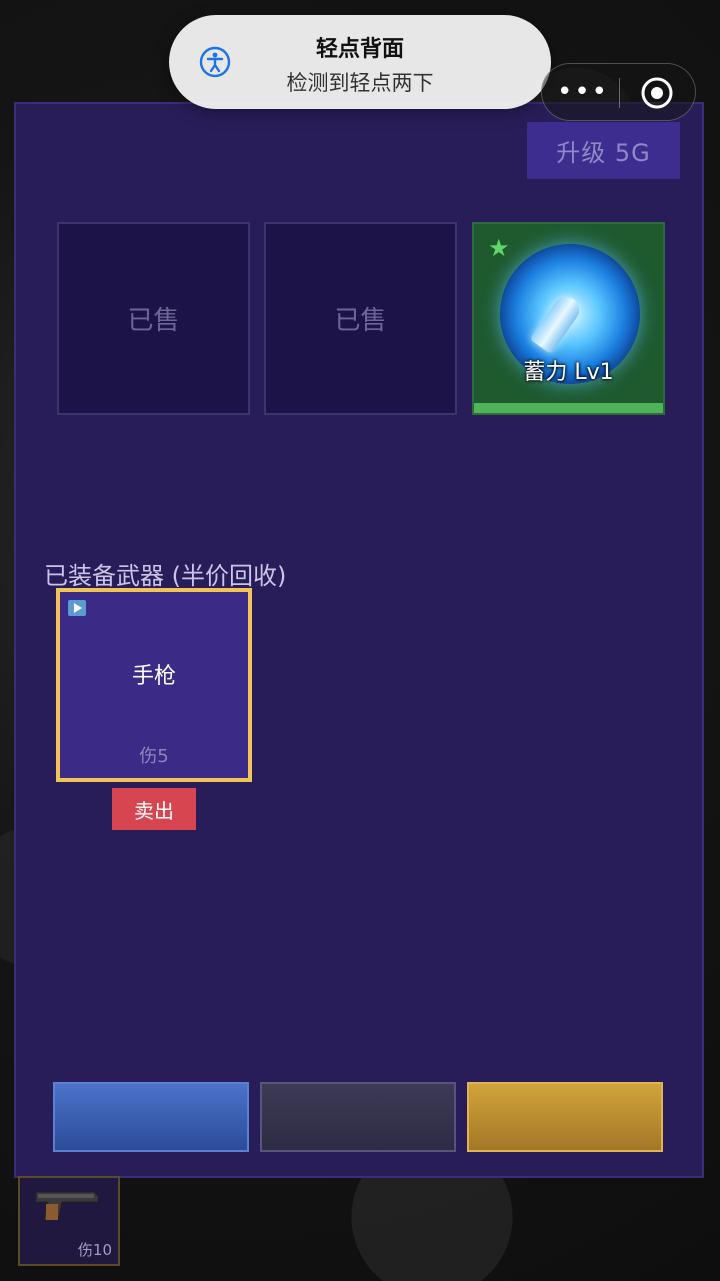 The image size is (720, 1281). I want to click on star-icon: ★, so click(499, 248).